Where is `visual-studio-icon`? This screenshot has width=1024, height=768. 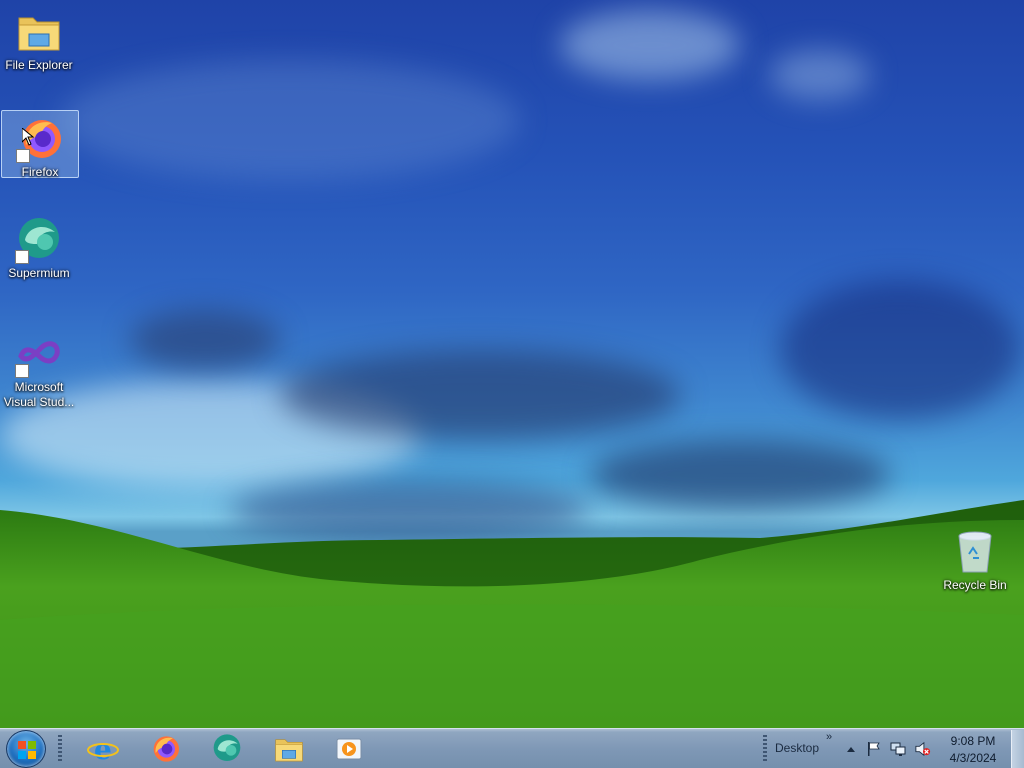 visual-studio-icon is located at coordinates (39, 354).